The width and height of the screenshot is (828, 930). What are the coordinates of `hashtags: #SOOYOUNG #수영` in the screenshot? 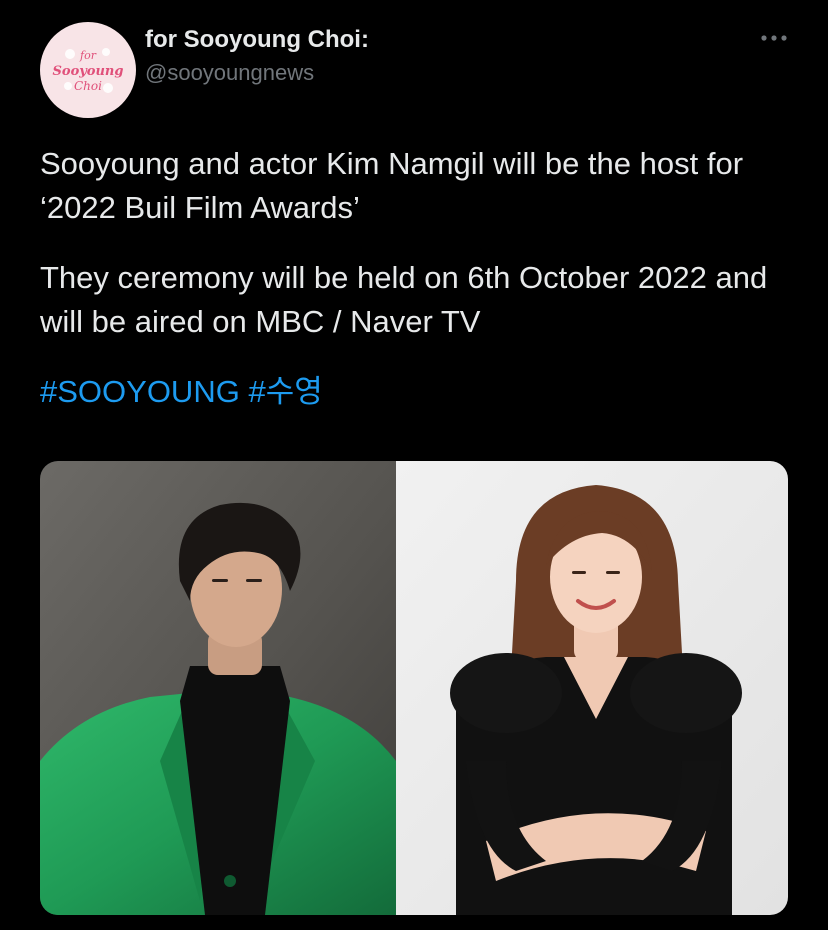 It's located at (181, 392).